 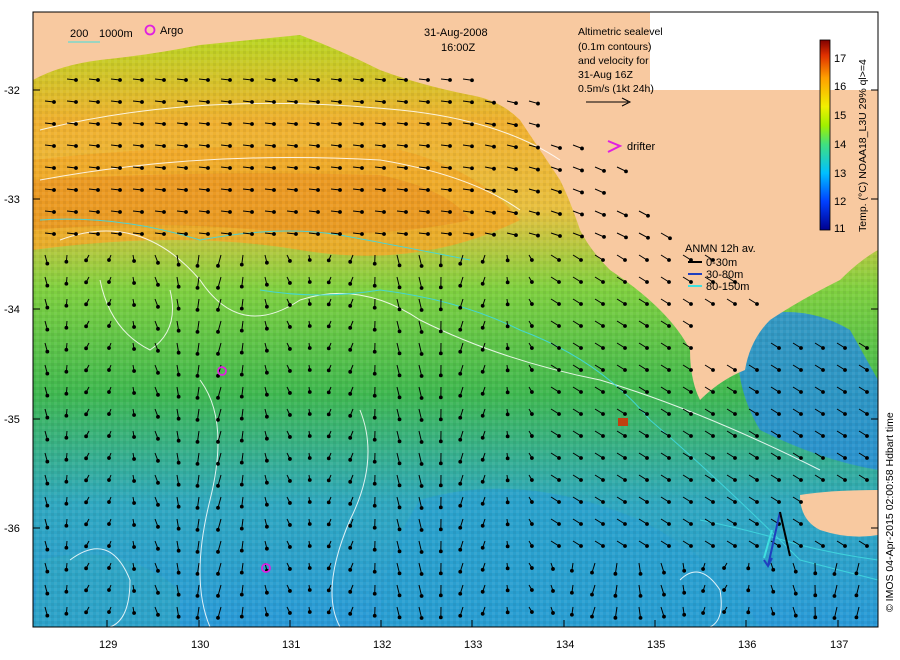 What do you see at coordinates (840, 145) in the screenshot?
I see `colorbar-tick: 14` at bounding box center [840, 145].